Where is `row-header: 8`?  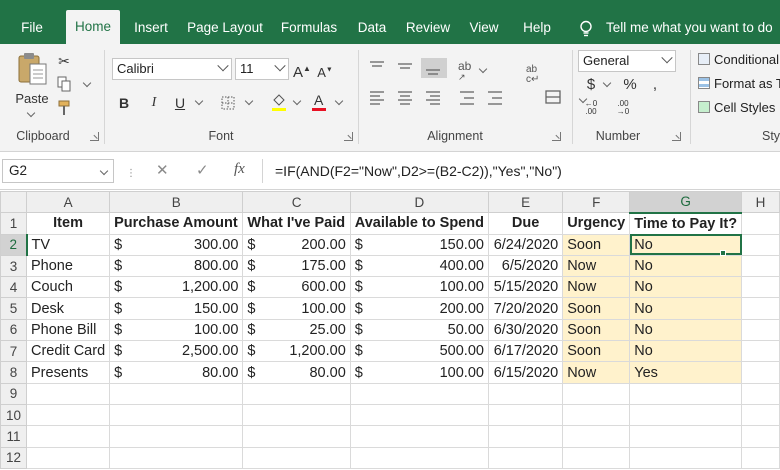
row-header: 8 is located at coordinates (13, 372).